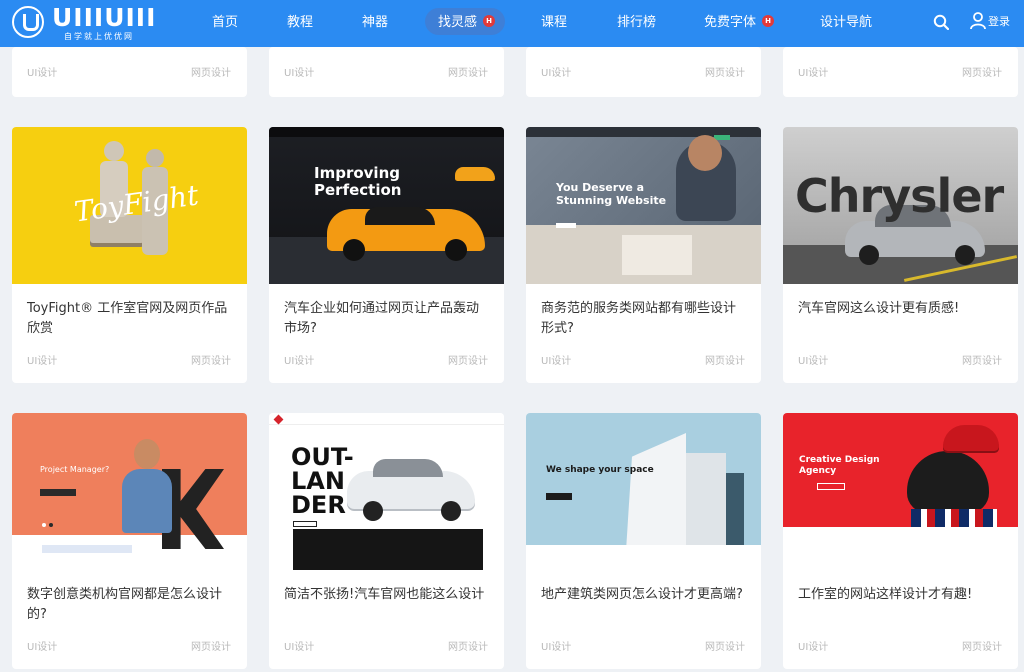 The image size is (1024, 672). Describe the element at coordinates (386, 595) in the screenshot. I see `card-title: 简洁不张扬!汽车官网也能这么设计` at that location.